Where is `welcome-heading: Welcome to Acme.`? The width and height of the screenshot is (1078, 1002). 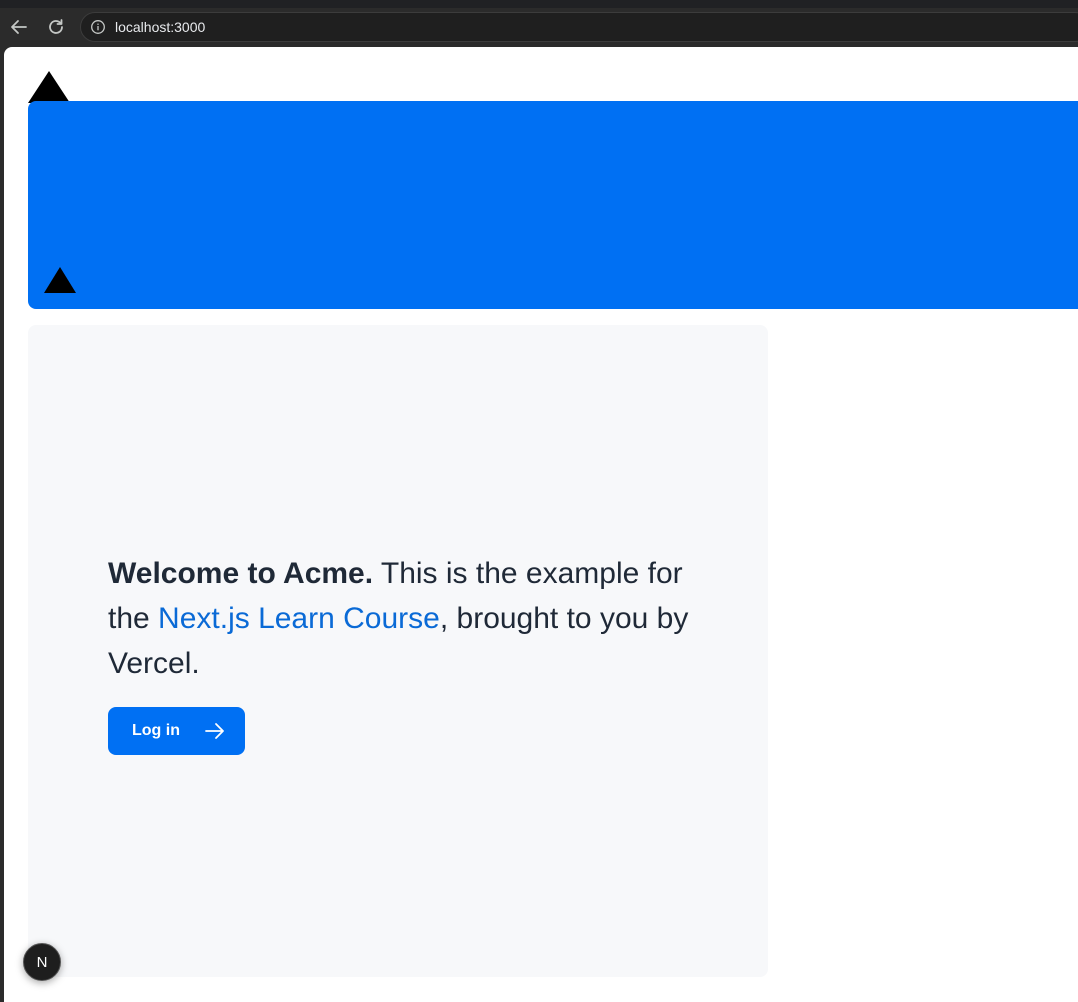 welcome-heading: Welcome to Acme. is located at coordinates (241, 573).